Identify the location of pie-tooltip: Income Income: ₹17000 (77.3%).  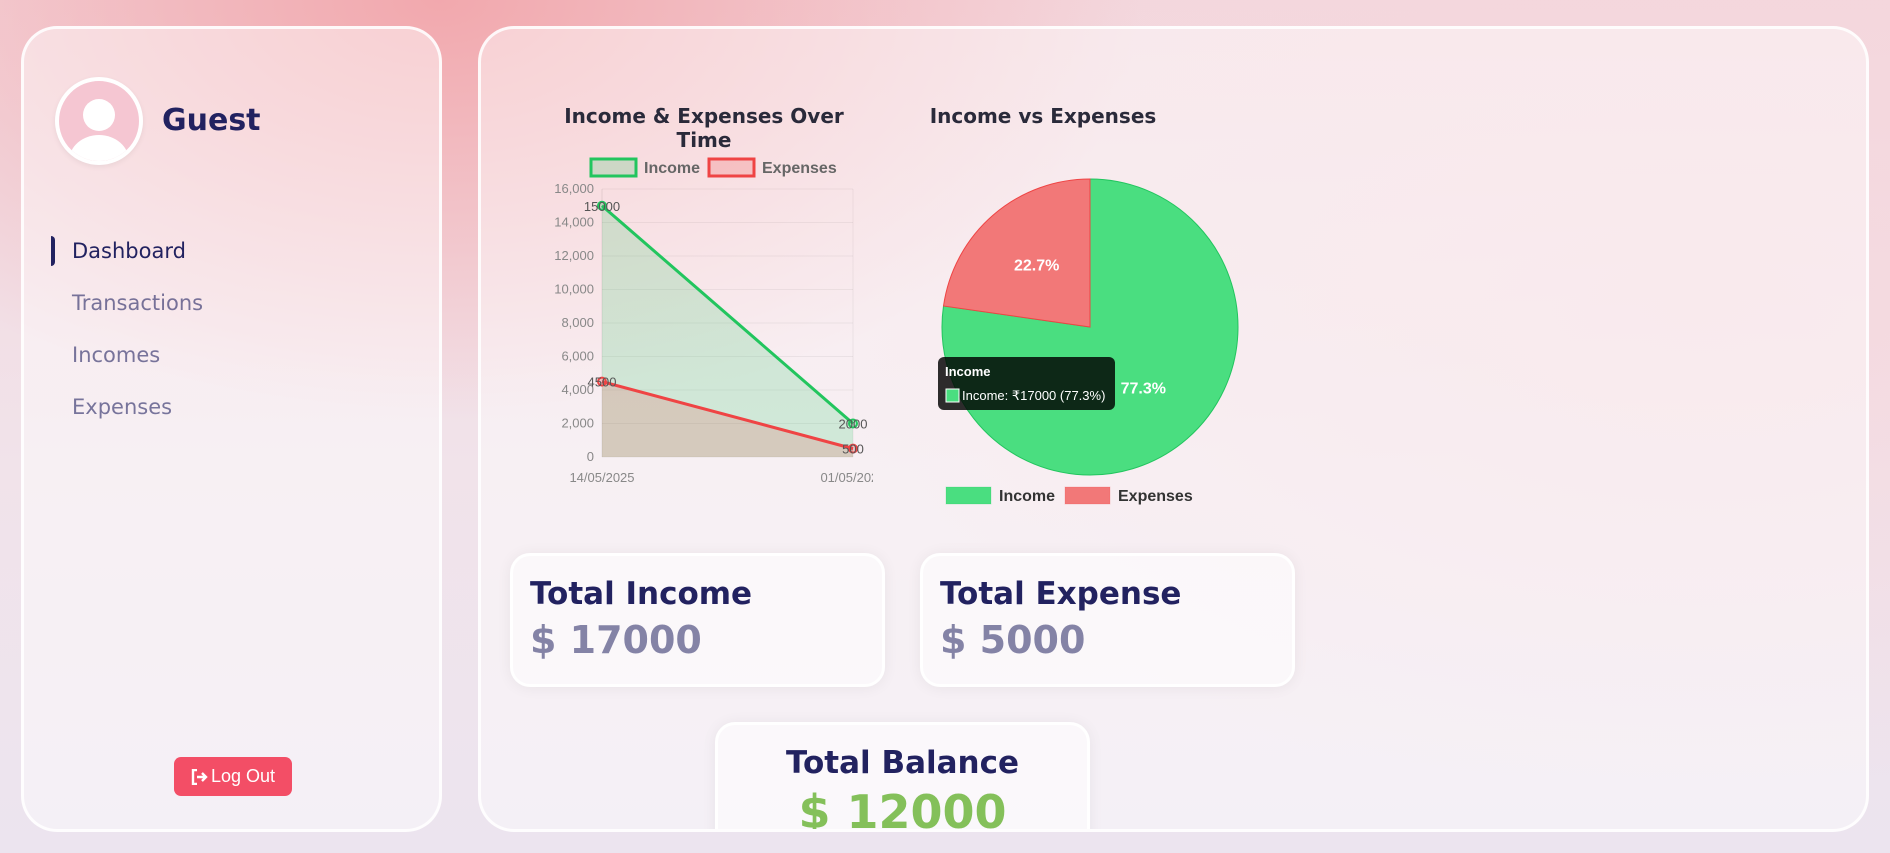
(1026, 383).